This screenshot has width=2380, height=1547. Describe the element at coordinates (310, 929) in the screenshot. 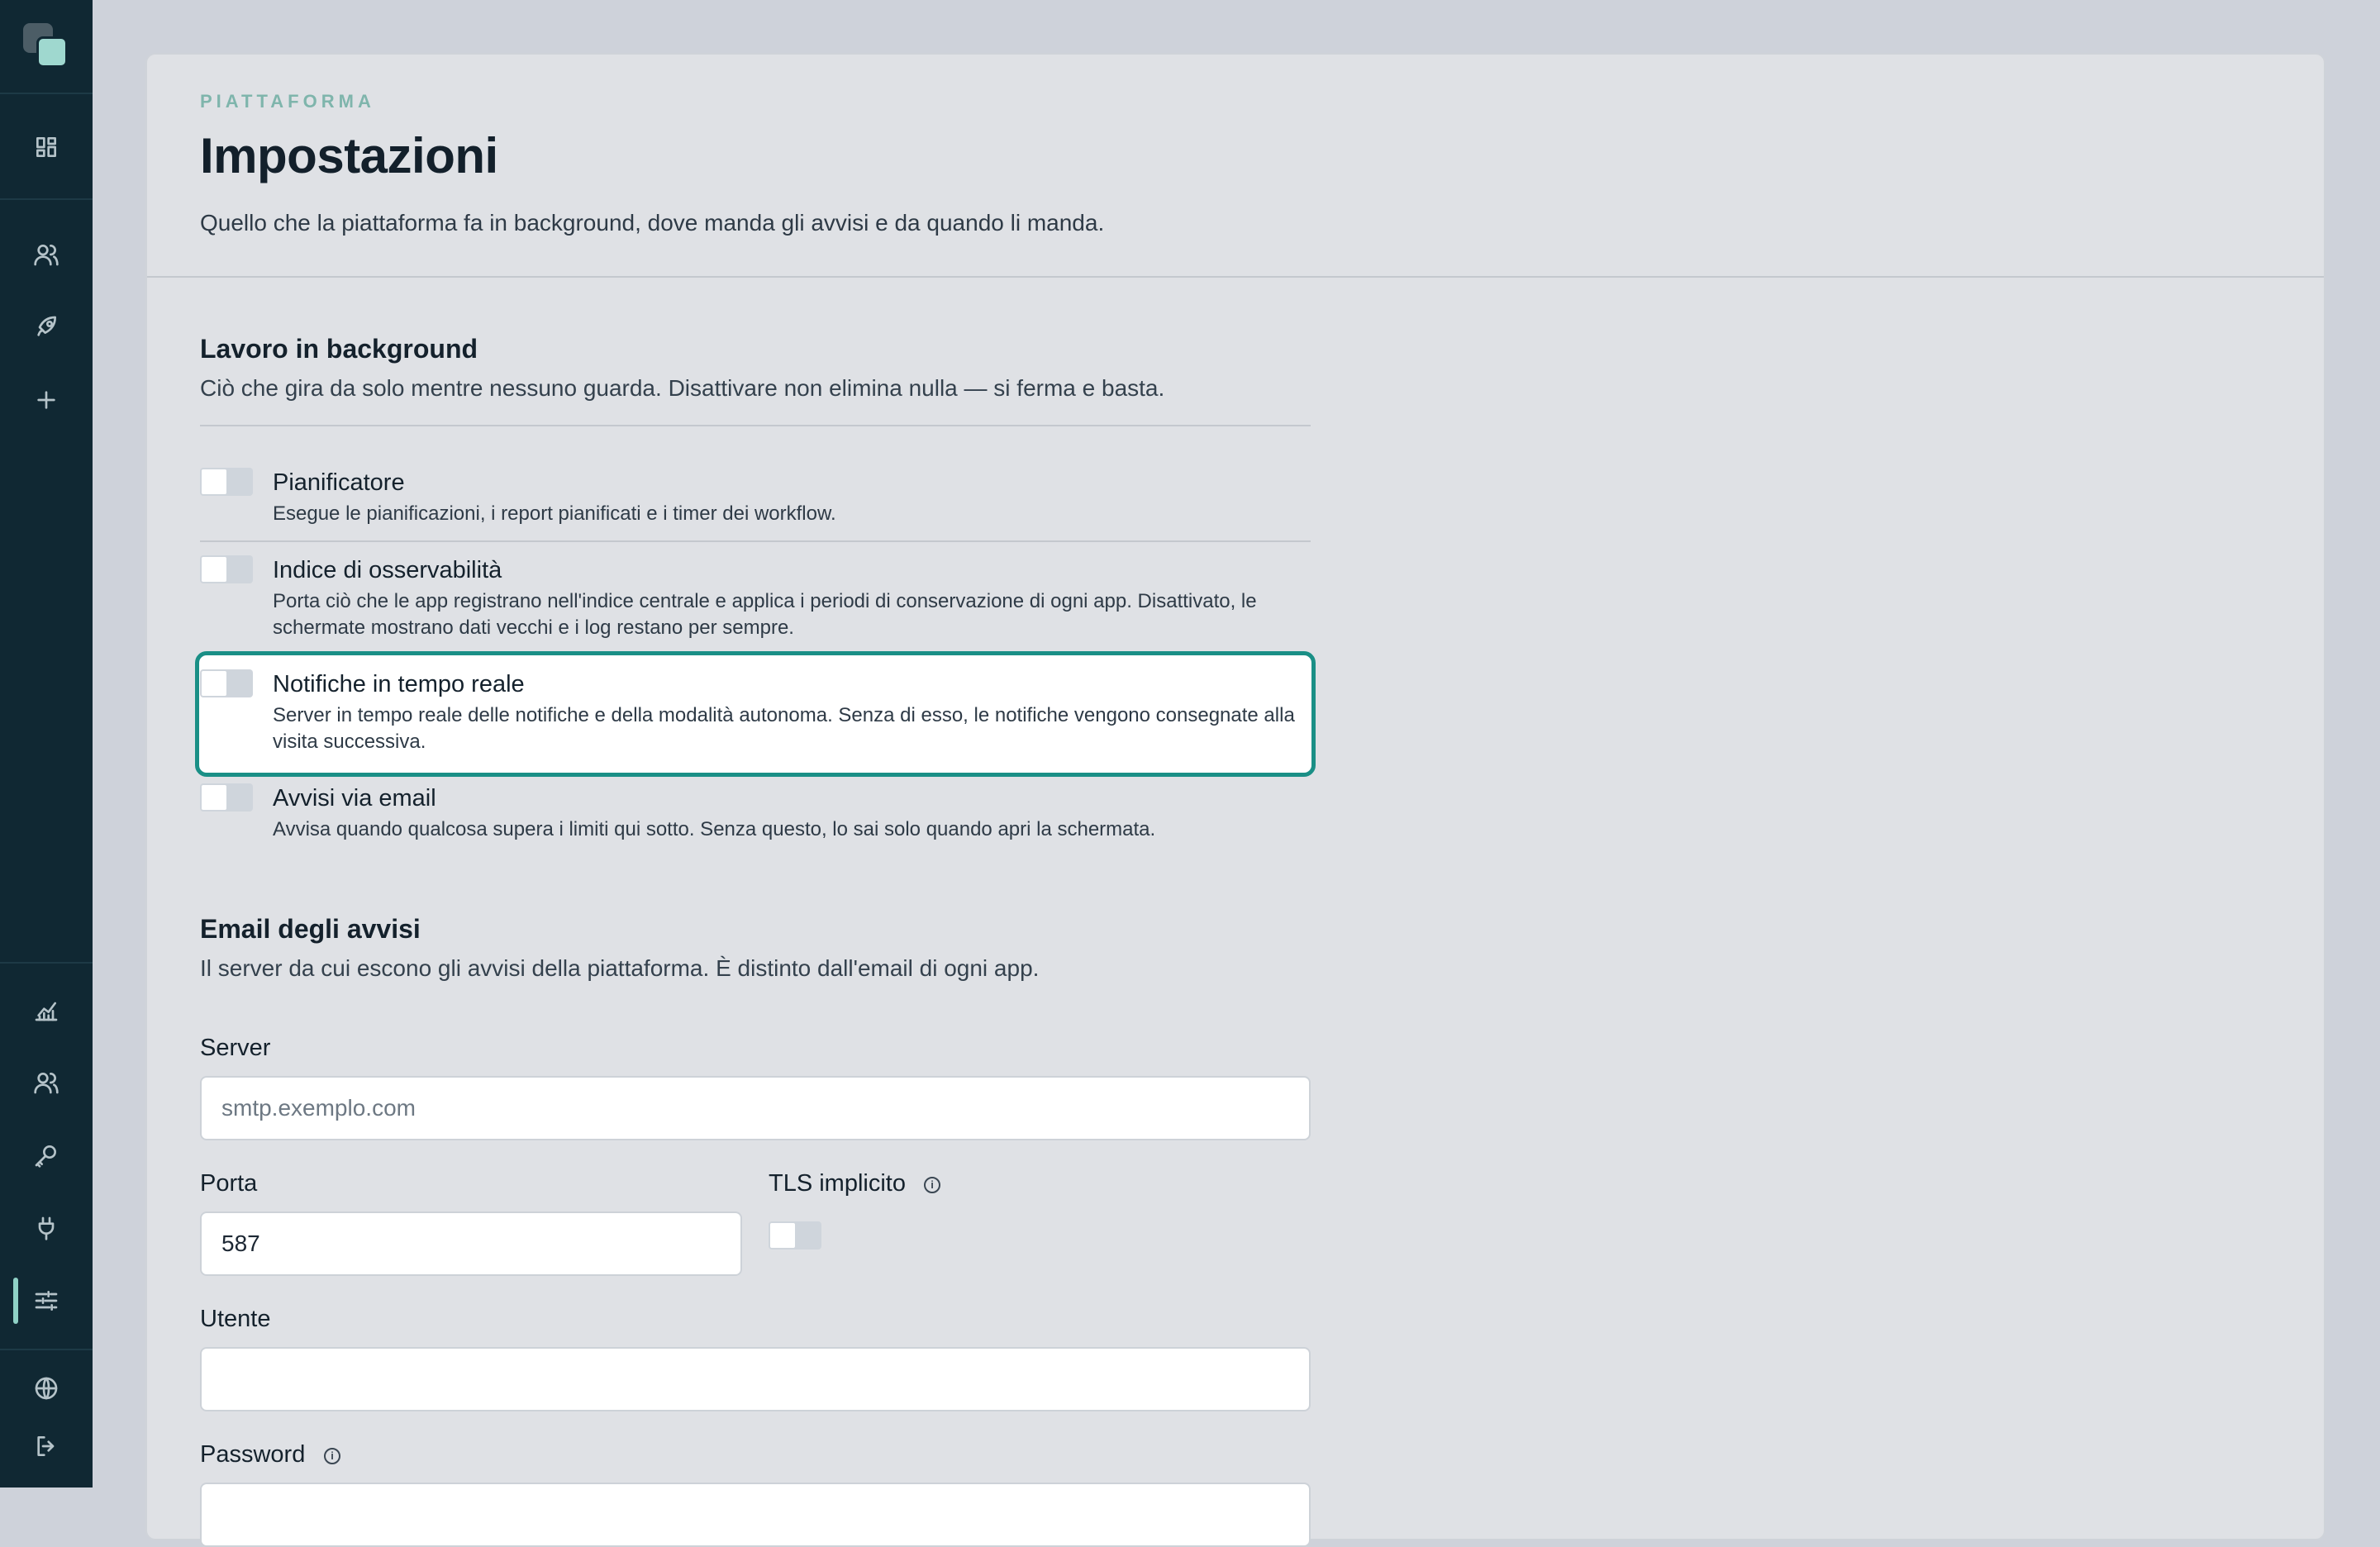

I see `section-title-email: Email degli avvisi` at that location.